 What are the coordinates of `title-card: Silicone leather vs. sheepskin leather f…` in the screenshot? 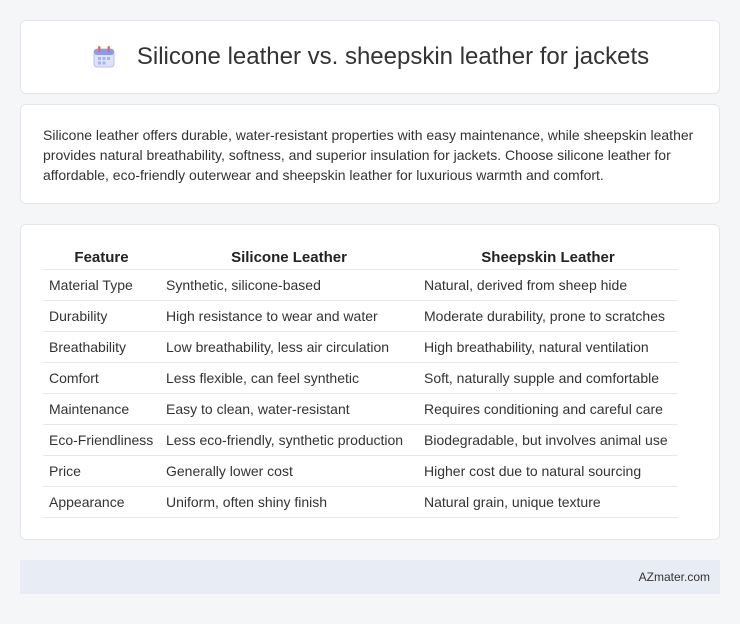 It's located at (370, 57).